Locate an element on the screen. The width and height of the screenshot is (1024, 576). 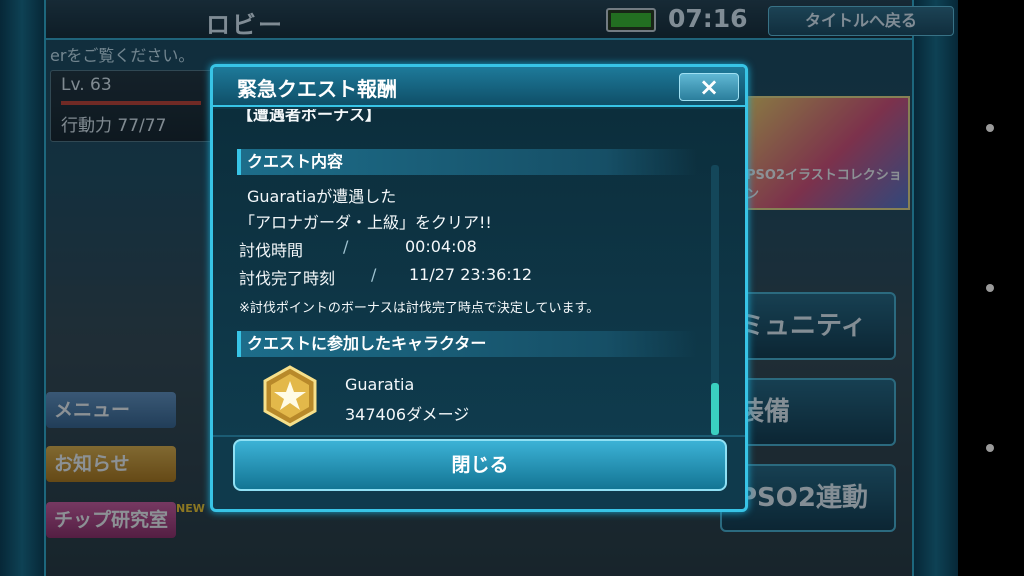
quest-desc-line1: Guaratiaが遭遇した is located at coordinates (322, 196).